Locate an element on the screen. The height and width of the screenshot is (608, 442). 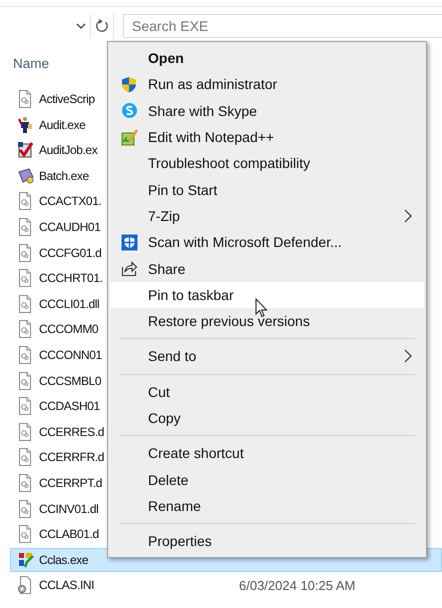
file-name: CCERRPT.d is located at coordinates (70, 483).